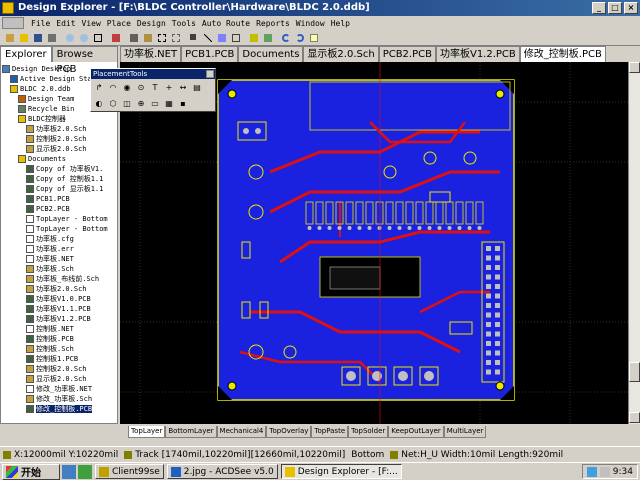 The width and height of the screenshot is (640, 480). I want to click on grid-icon, so click(236, 38).